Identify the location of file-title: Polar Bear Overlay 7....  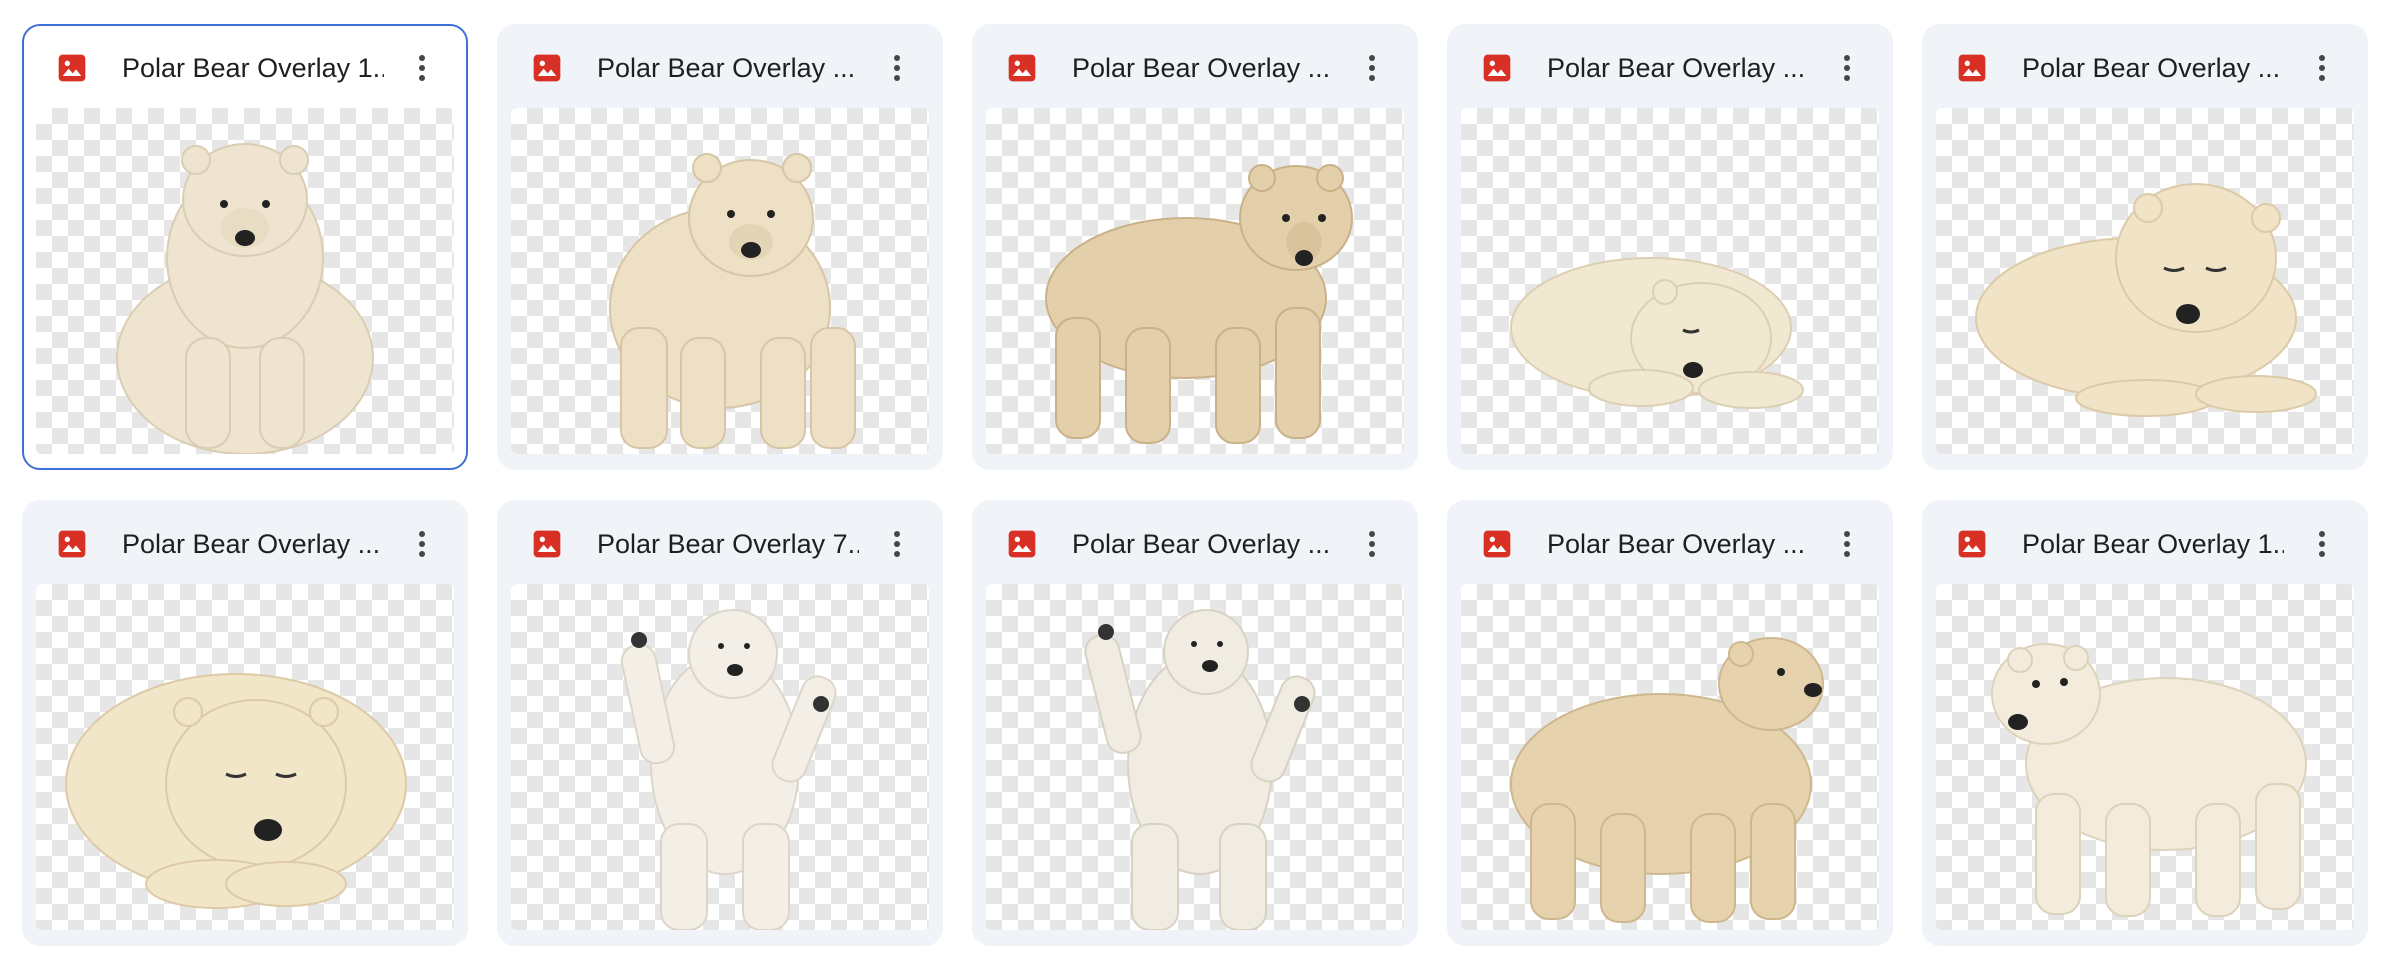
(728, 544).